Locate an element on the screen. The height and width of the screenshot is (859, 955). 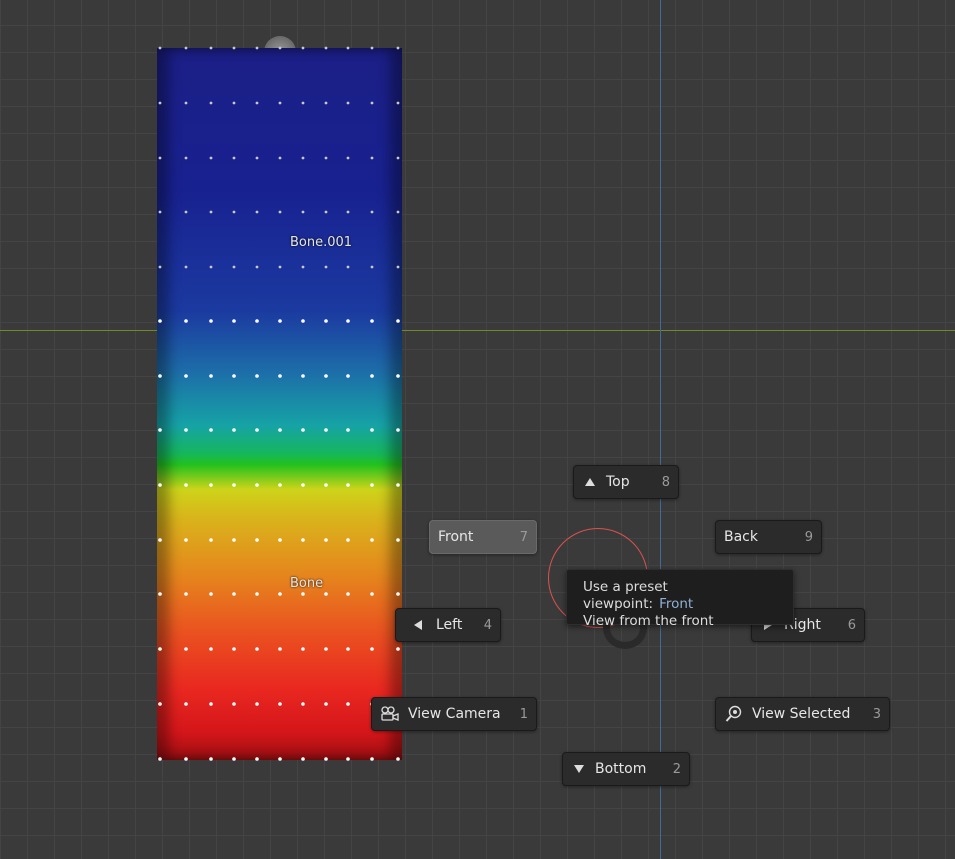
pie-item-shortcut: 2 is located at coordinates (676, 769).